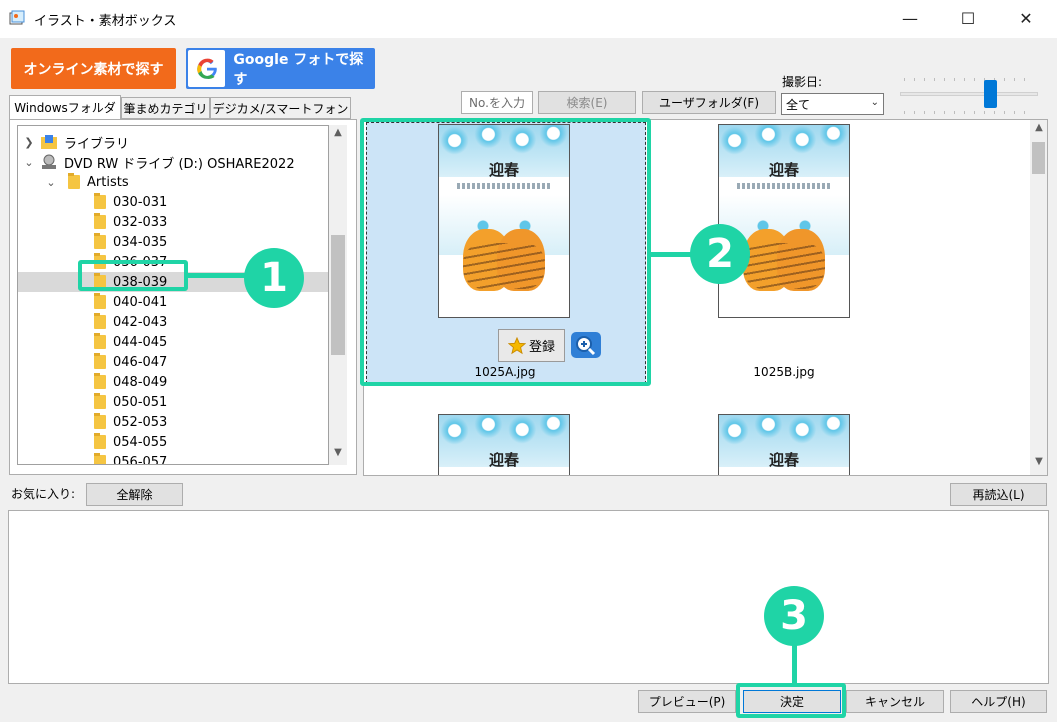 This screenshot has width=1057, height=722. What do you see at coordinates (173, 142) in the screenshot?
I see `tree-item-library: ❯ ライブラリ` at bounding box center [173, 142].